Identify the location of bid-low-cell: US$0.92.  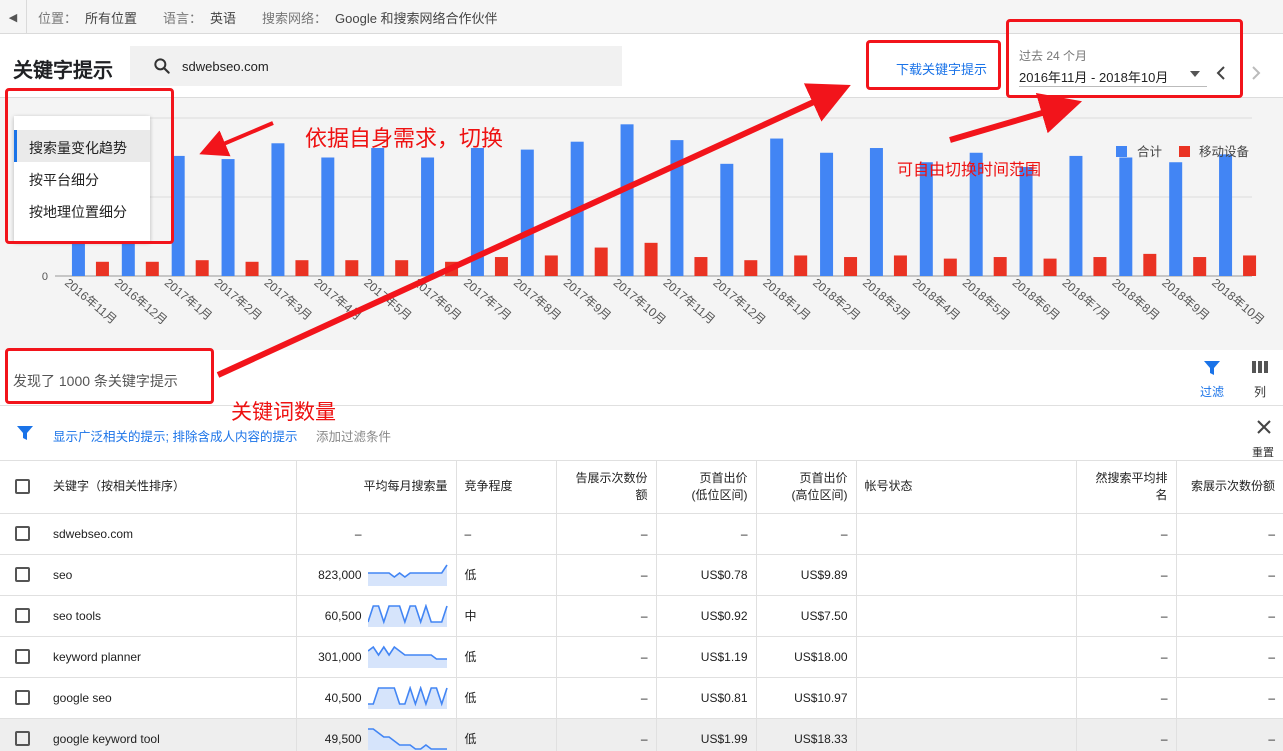
(706, 616).